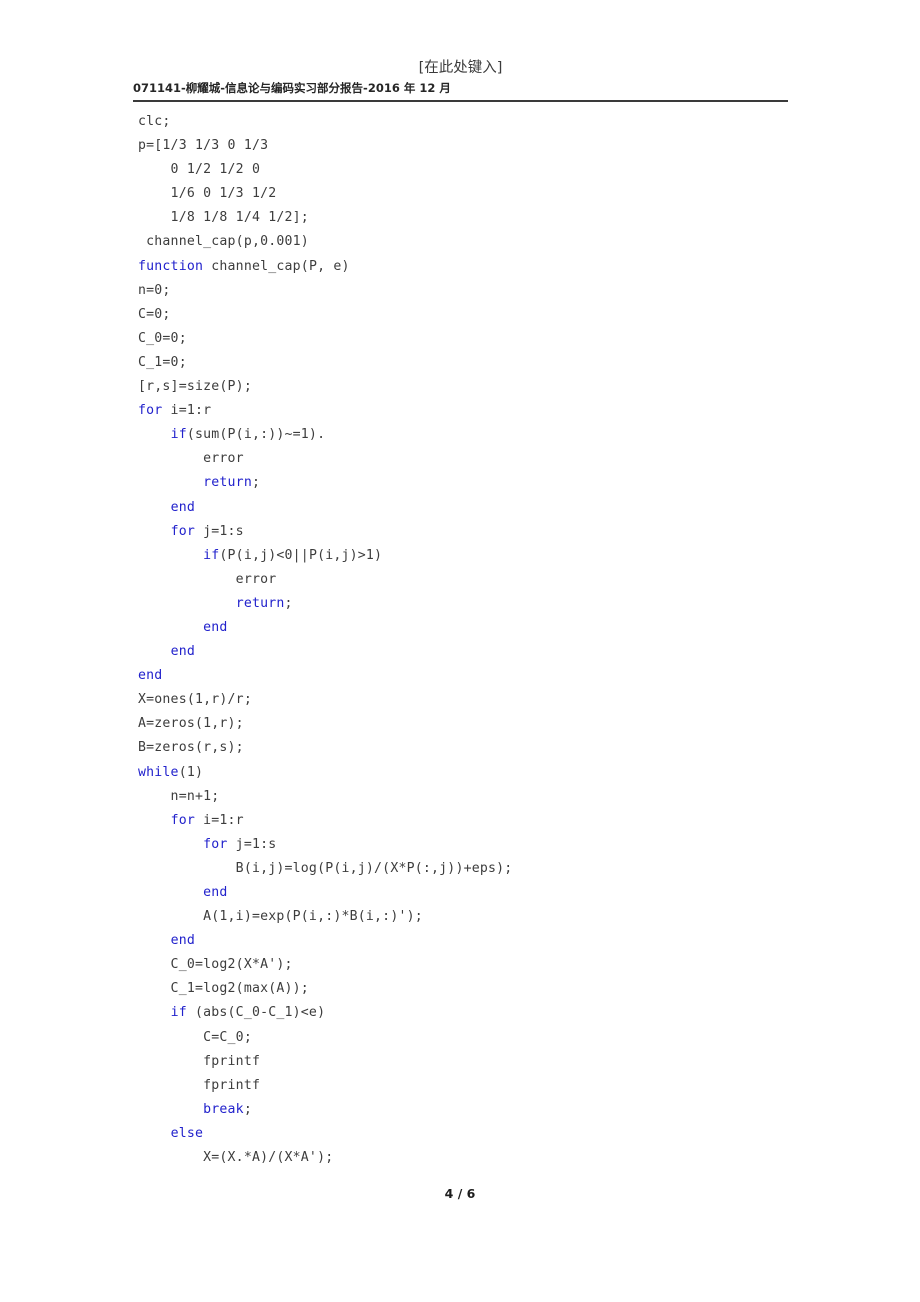 The width and height of the screenshot is (920, 1302). Describe the element at coordinates (478, 604) in the screenshot. I see `code-line: return;` at that location.